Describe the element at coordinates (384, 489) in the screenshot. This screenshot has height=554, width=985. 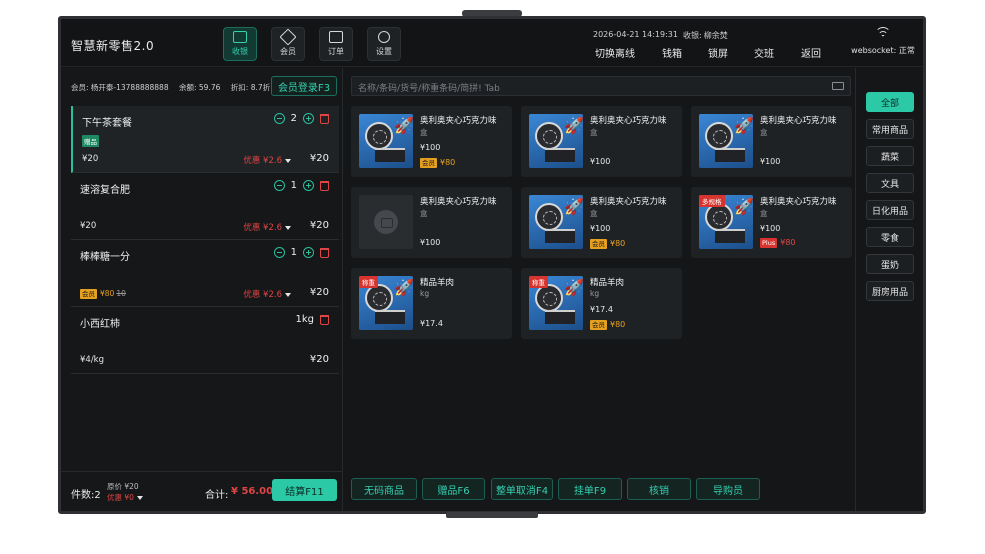
I see `no-barcode-button: 无码商品` at that location.